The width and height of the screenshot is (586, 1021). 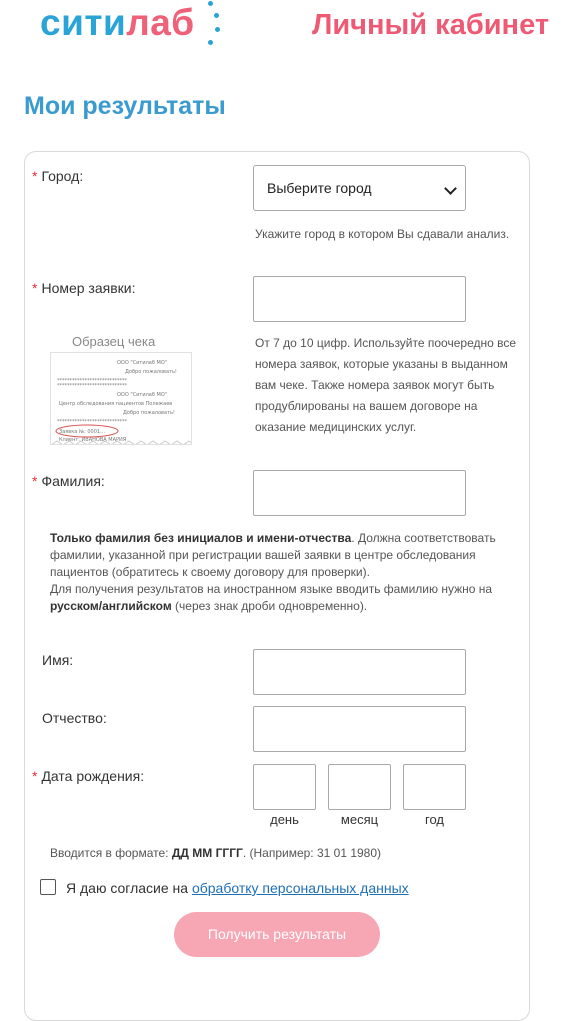 I want to click on consent-checkbox, so click(x=48, y=887).